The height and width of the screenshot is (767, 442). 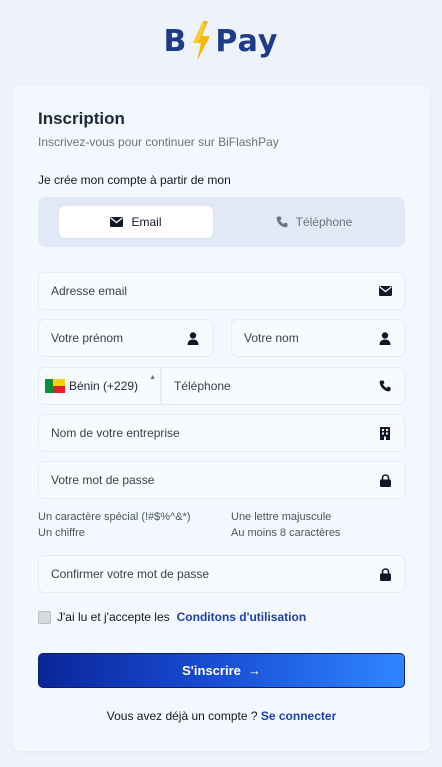 What do you see at coordinates (324, 222) in the screenshot?
I see `tab-telephone-label: Téléphone` at bounding box center [324, 222].